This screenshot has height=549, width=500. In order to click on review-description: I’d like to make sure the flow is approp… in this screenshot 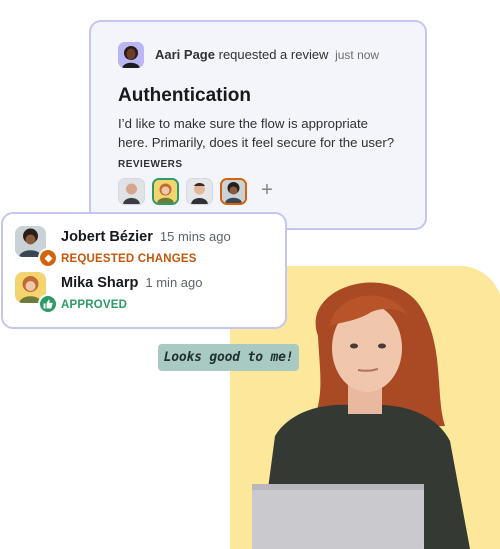, I will do `click(256, 133)`.